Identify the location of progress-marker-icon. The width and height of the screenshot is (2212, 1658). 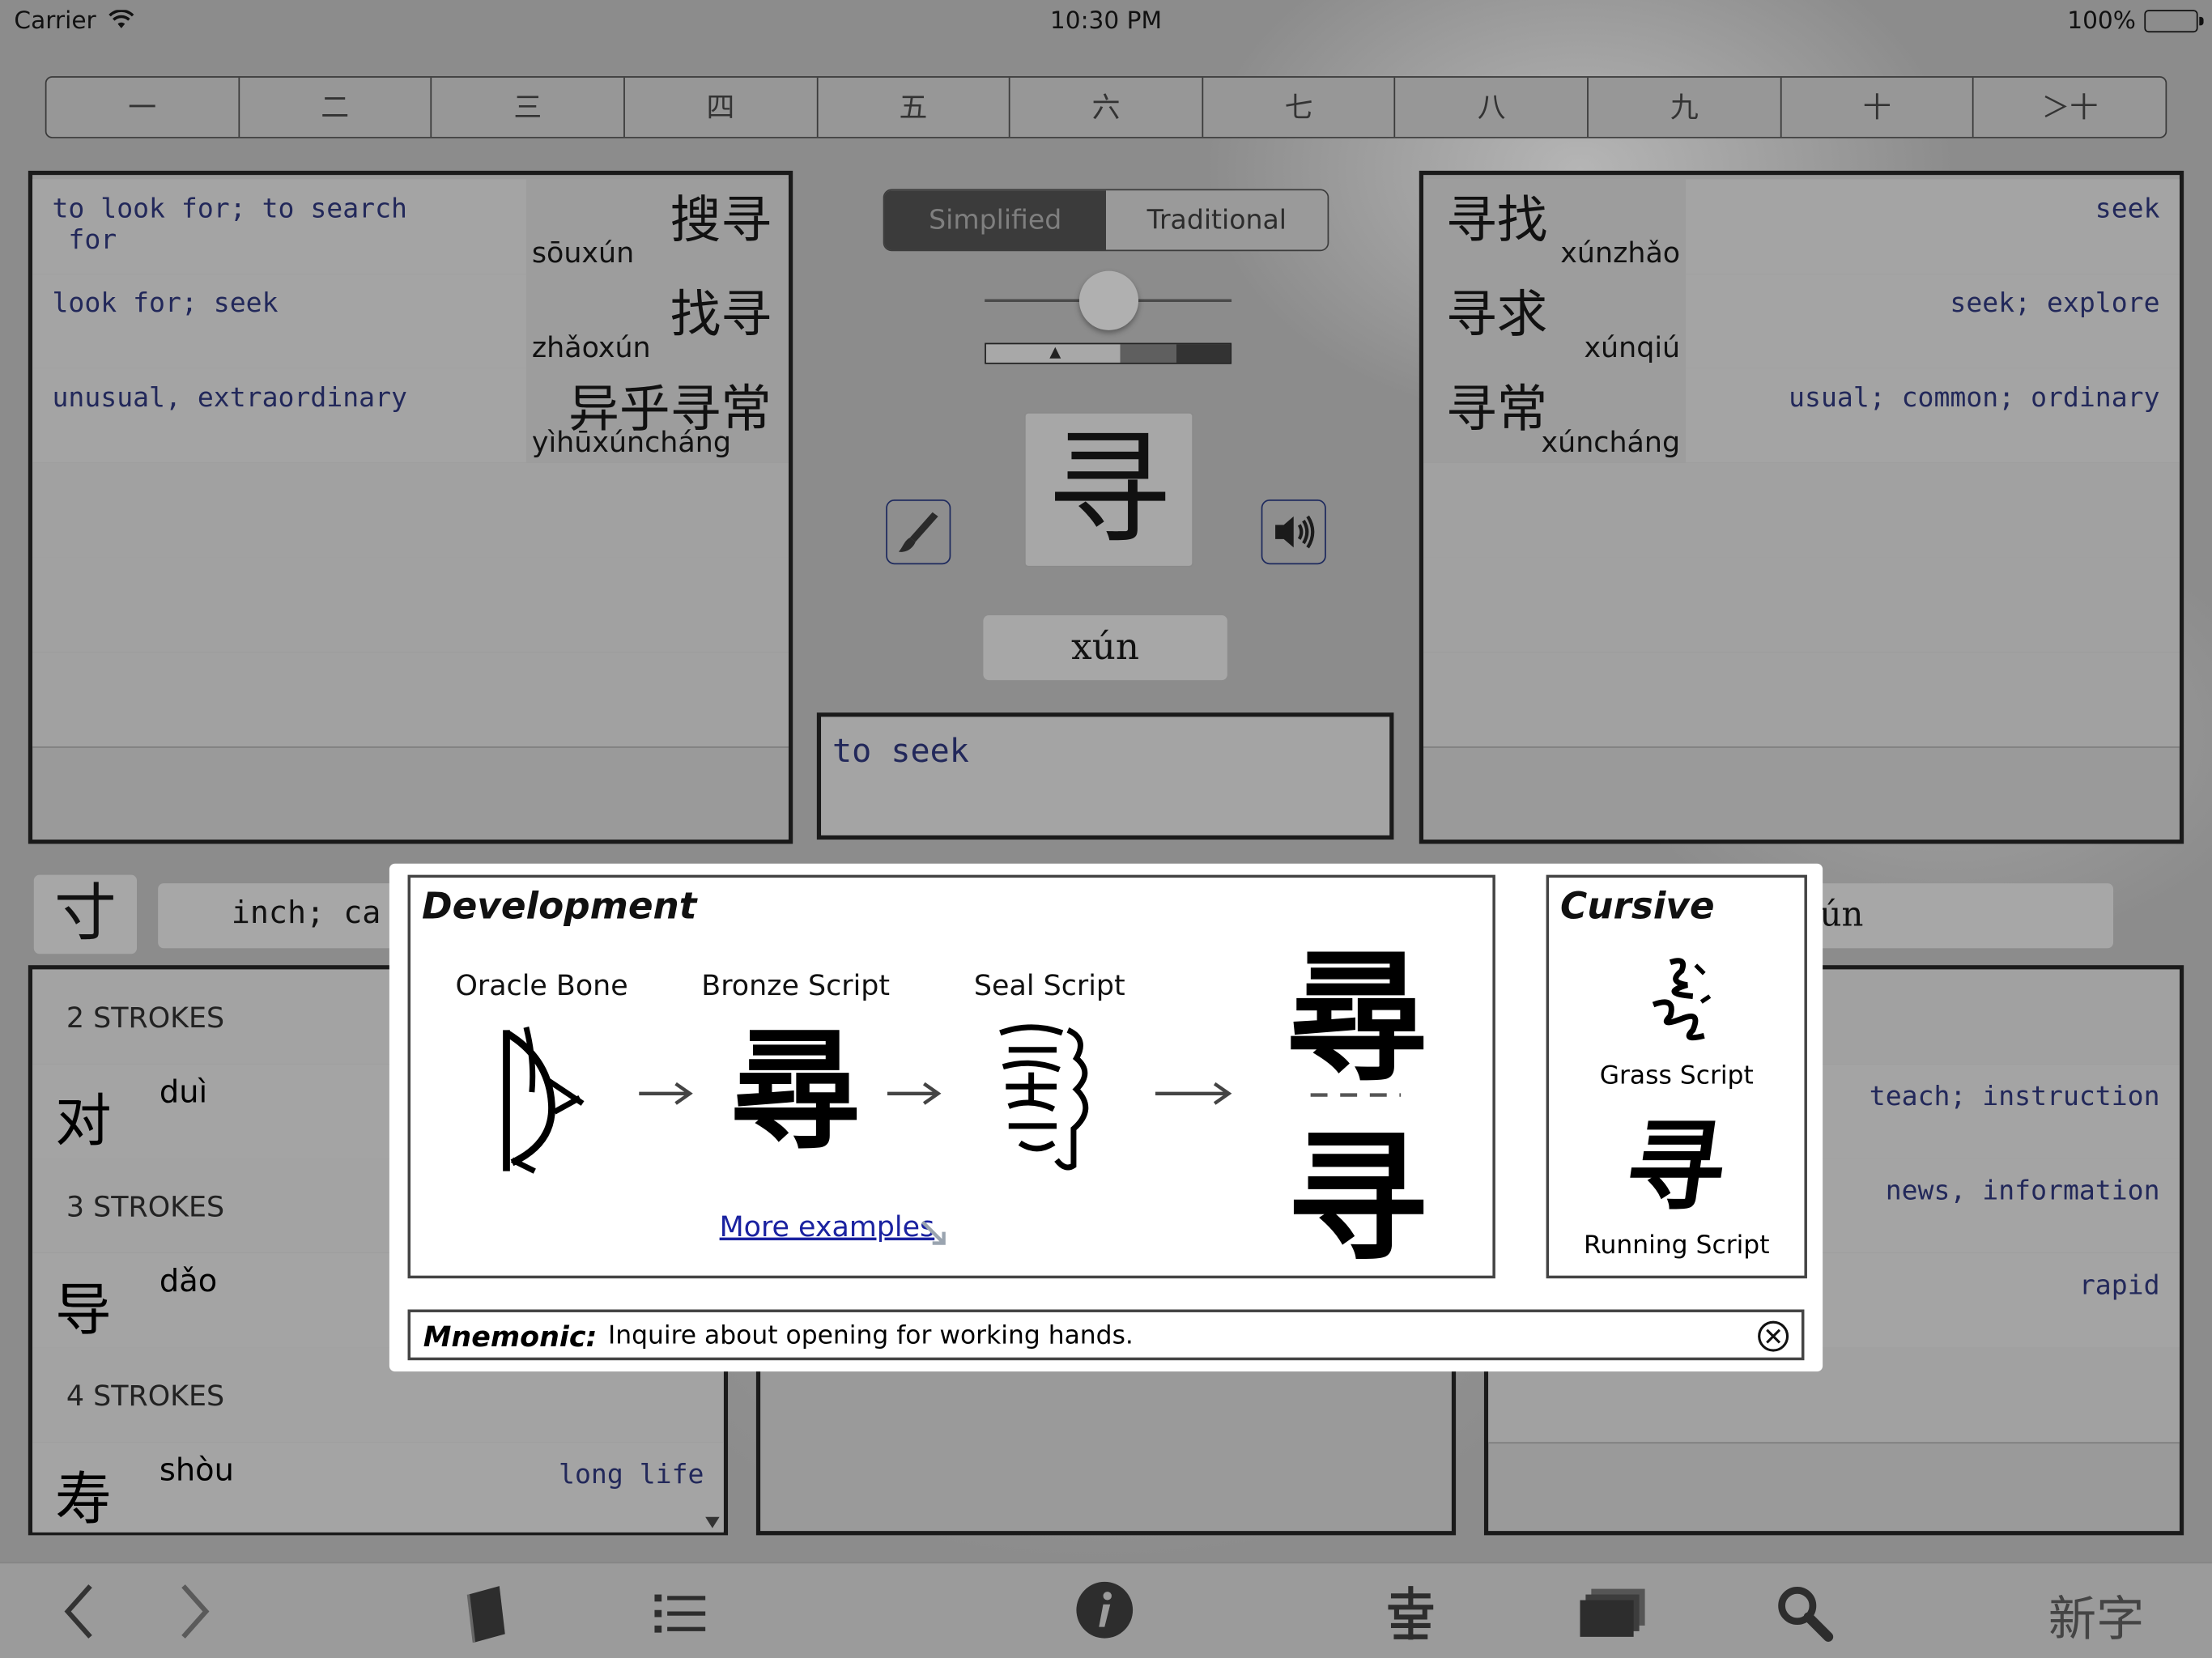
(1055, 352).